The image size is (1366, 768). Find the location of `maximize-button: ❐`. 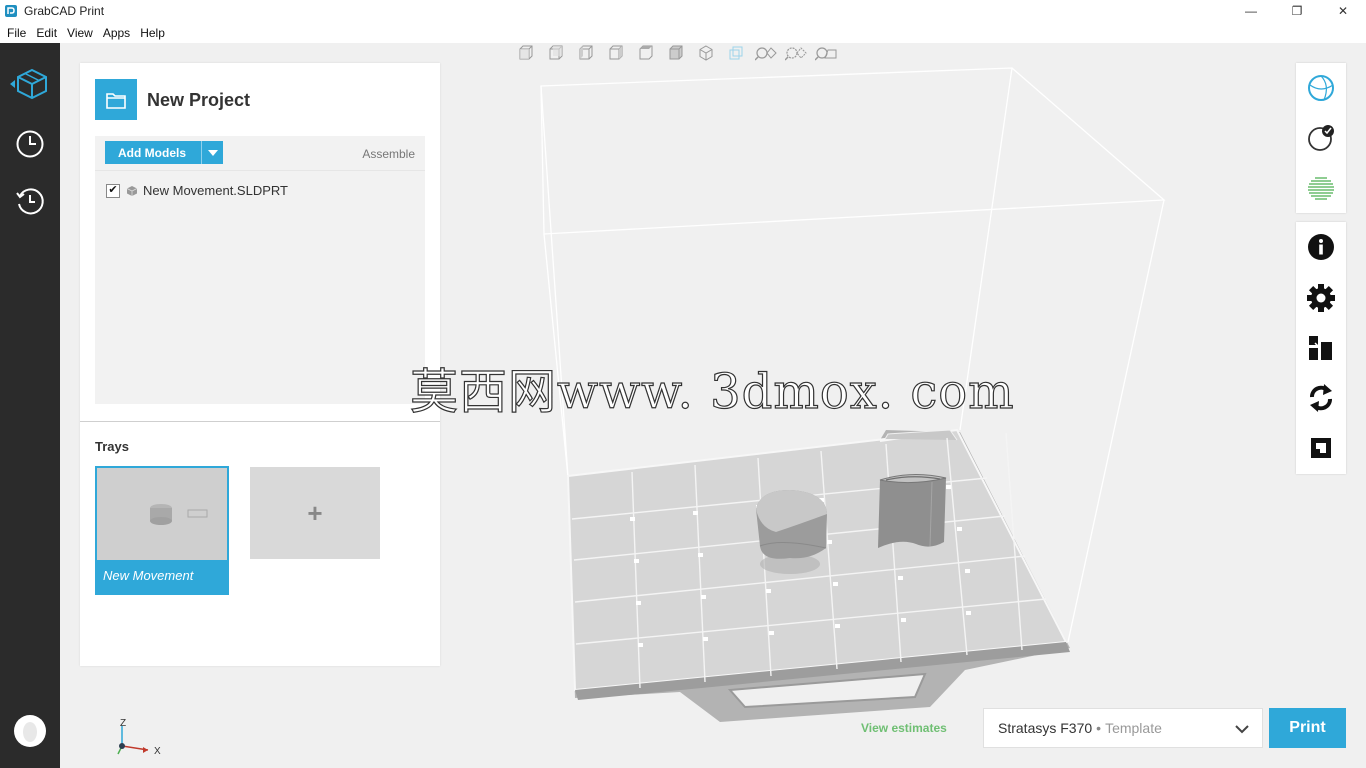

maximize-button: ❐ is located at coordinates (1297, 11).